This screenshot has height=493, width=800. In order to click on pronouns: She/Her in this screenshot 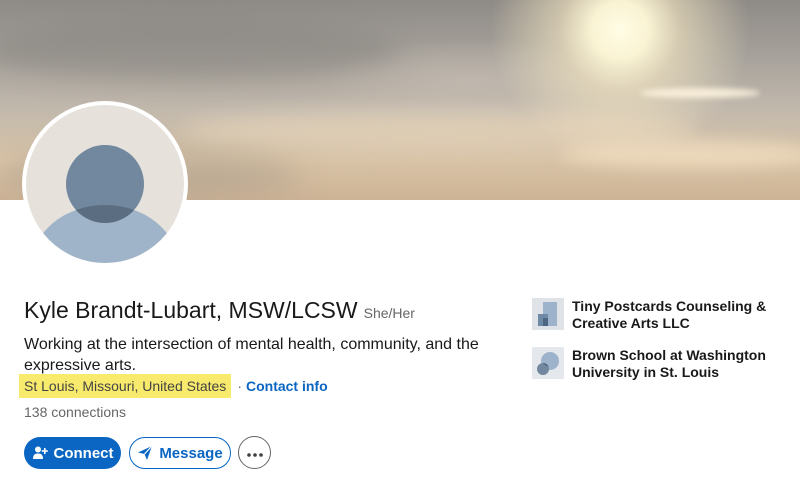, I will do `click(389, 313)`.